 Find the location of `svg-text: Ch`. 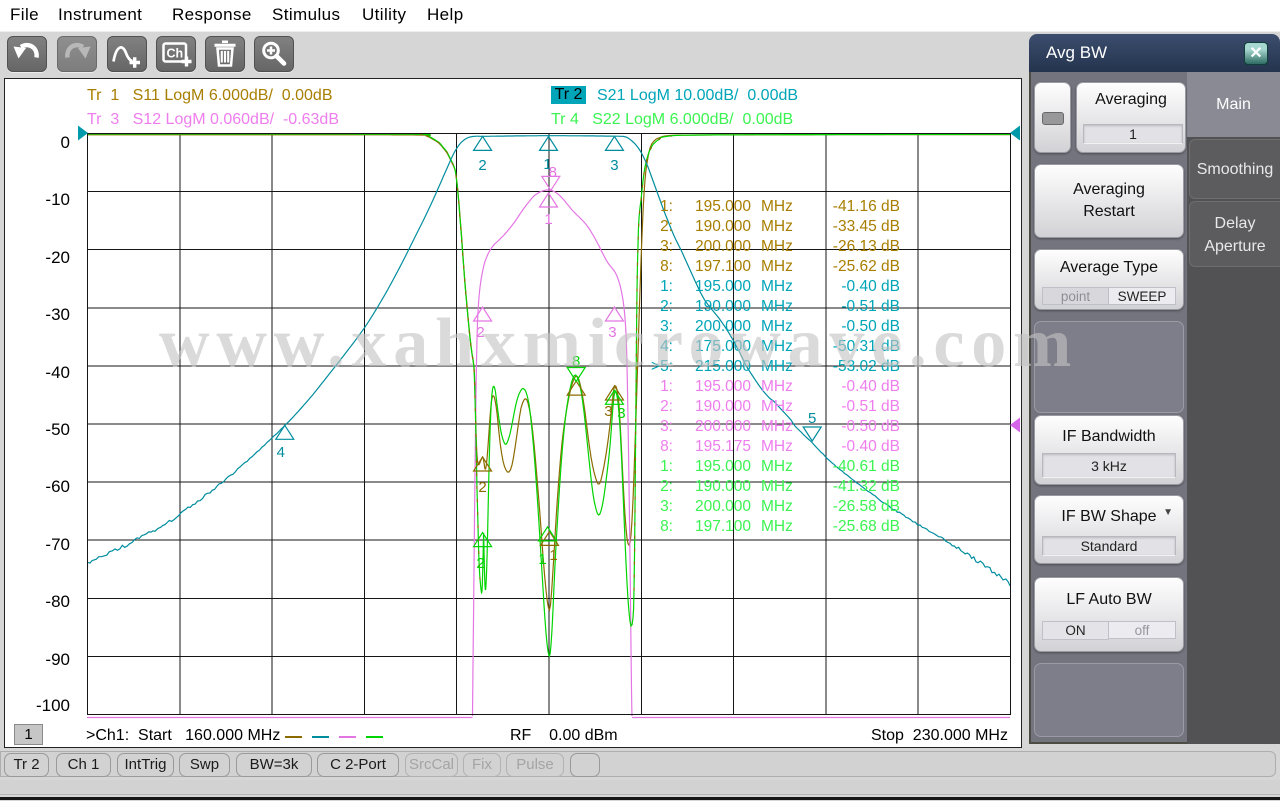

svg-text: Ch is located at coordinates (175, 54).